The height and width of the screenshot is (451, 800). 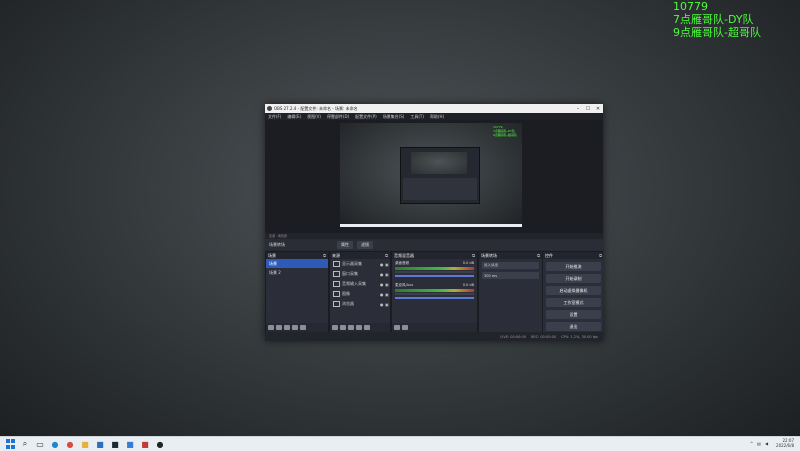 I want to click on clock: 22:07 2022/6/8, so click(x=785, y=443).